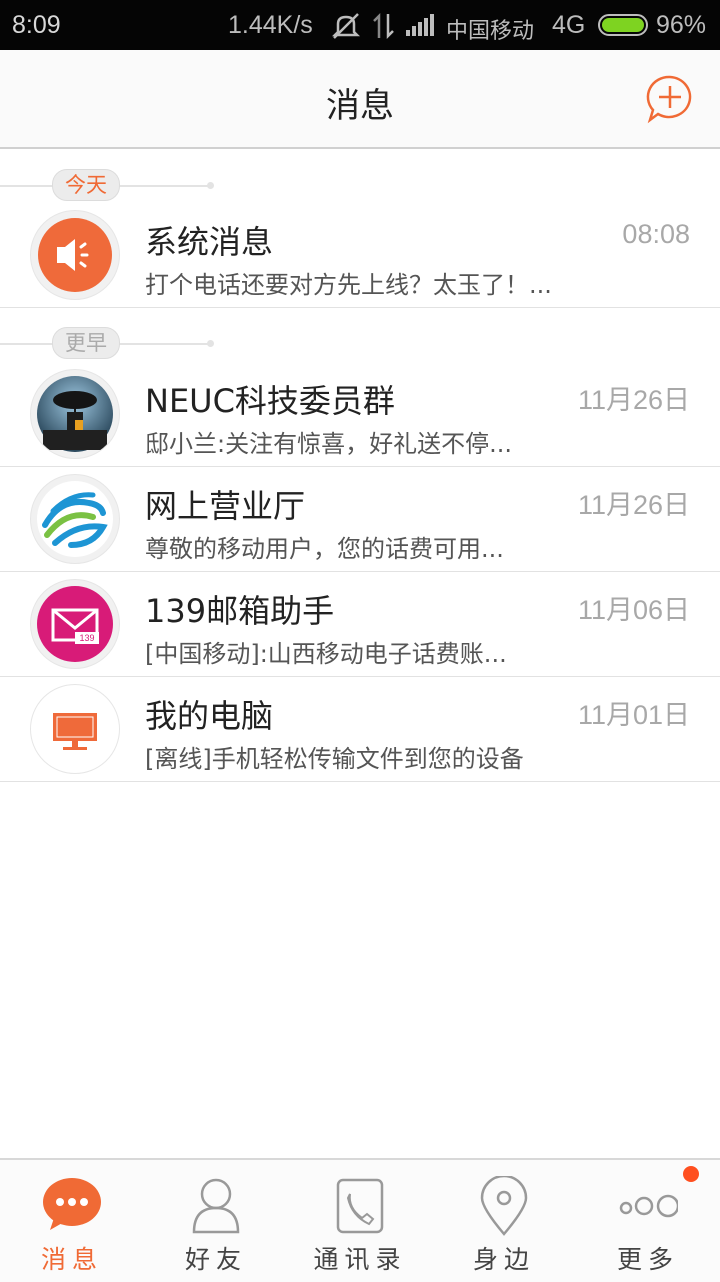  What do you see at coordinates (360, 1206) in the screenshot?
I see `phone-book-icon` at bounding box center [360, 1206].